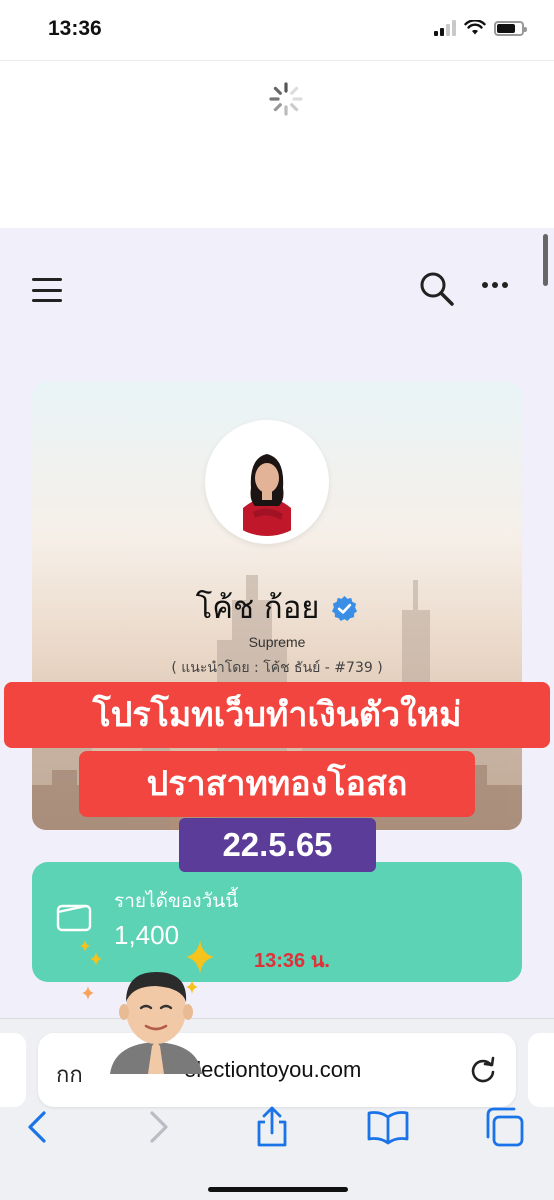  I want to click on profile-name-row: โค้ช ก้อย, so click(277, 607).